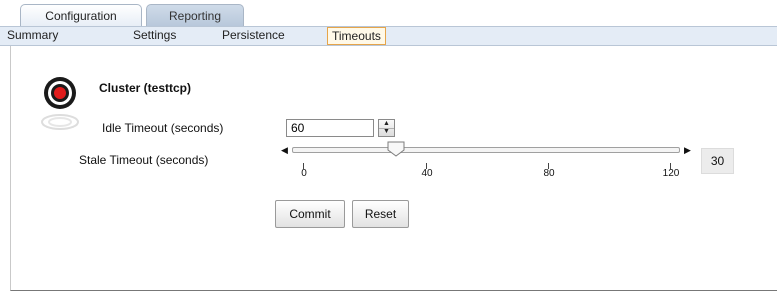 This screenshot has width=777, height=294. Describe the element at coordinates (310, 214) in the screenshot. I see `commit-button: Commit` at that location.